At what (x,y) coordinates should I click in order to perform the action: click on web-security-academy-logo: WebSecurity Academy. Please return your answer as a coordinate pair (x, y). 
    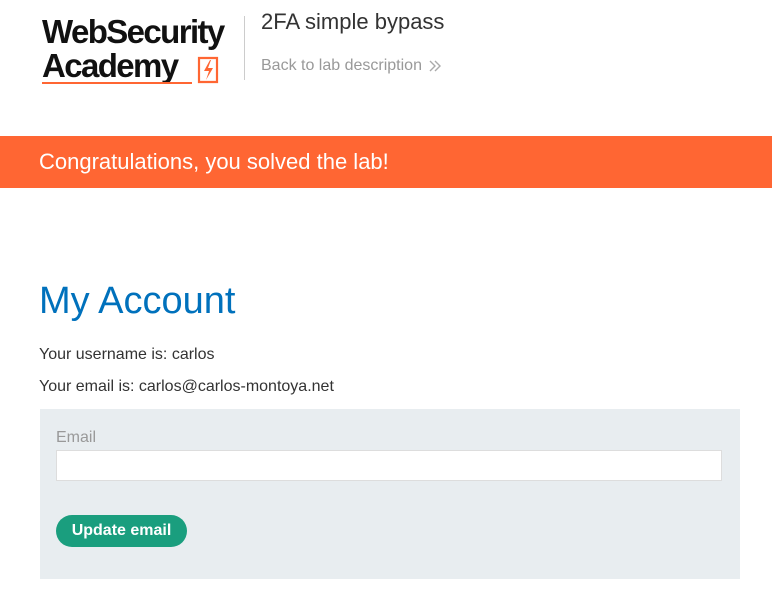
    Looking at the image, I should click on (140, 50).